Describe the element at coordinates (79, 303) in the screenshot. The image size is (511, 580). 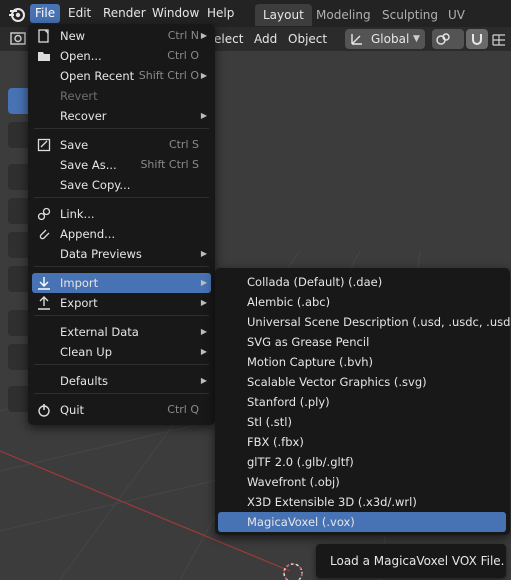
I see `menu-item-label: Export` at that location.